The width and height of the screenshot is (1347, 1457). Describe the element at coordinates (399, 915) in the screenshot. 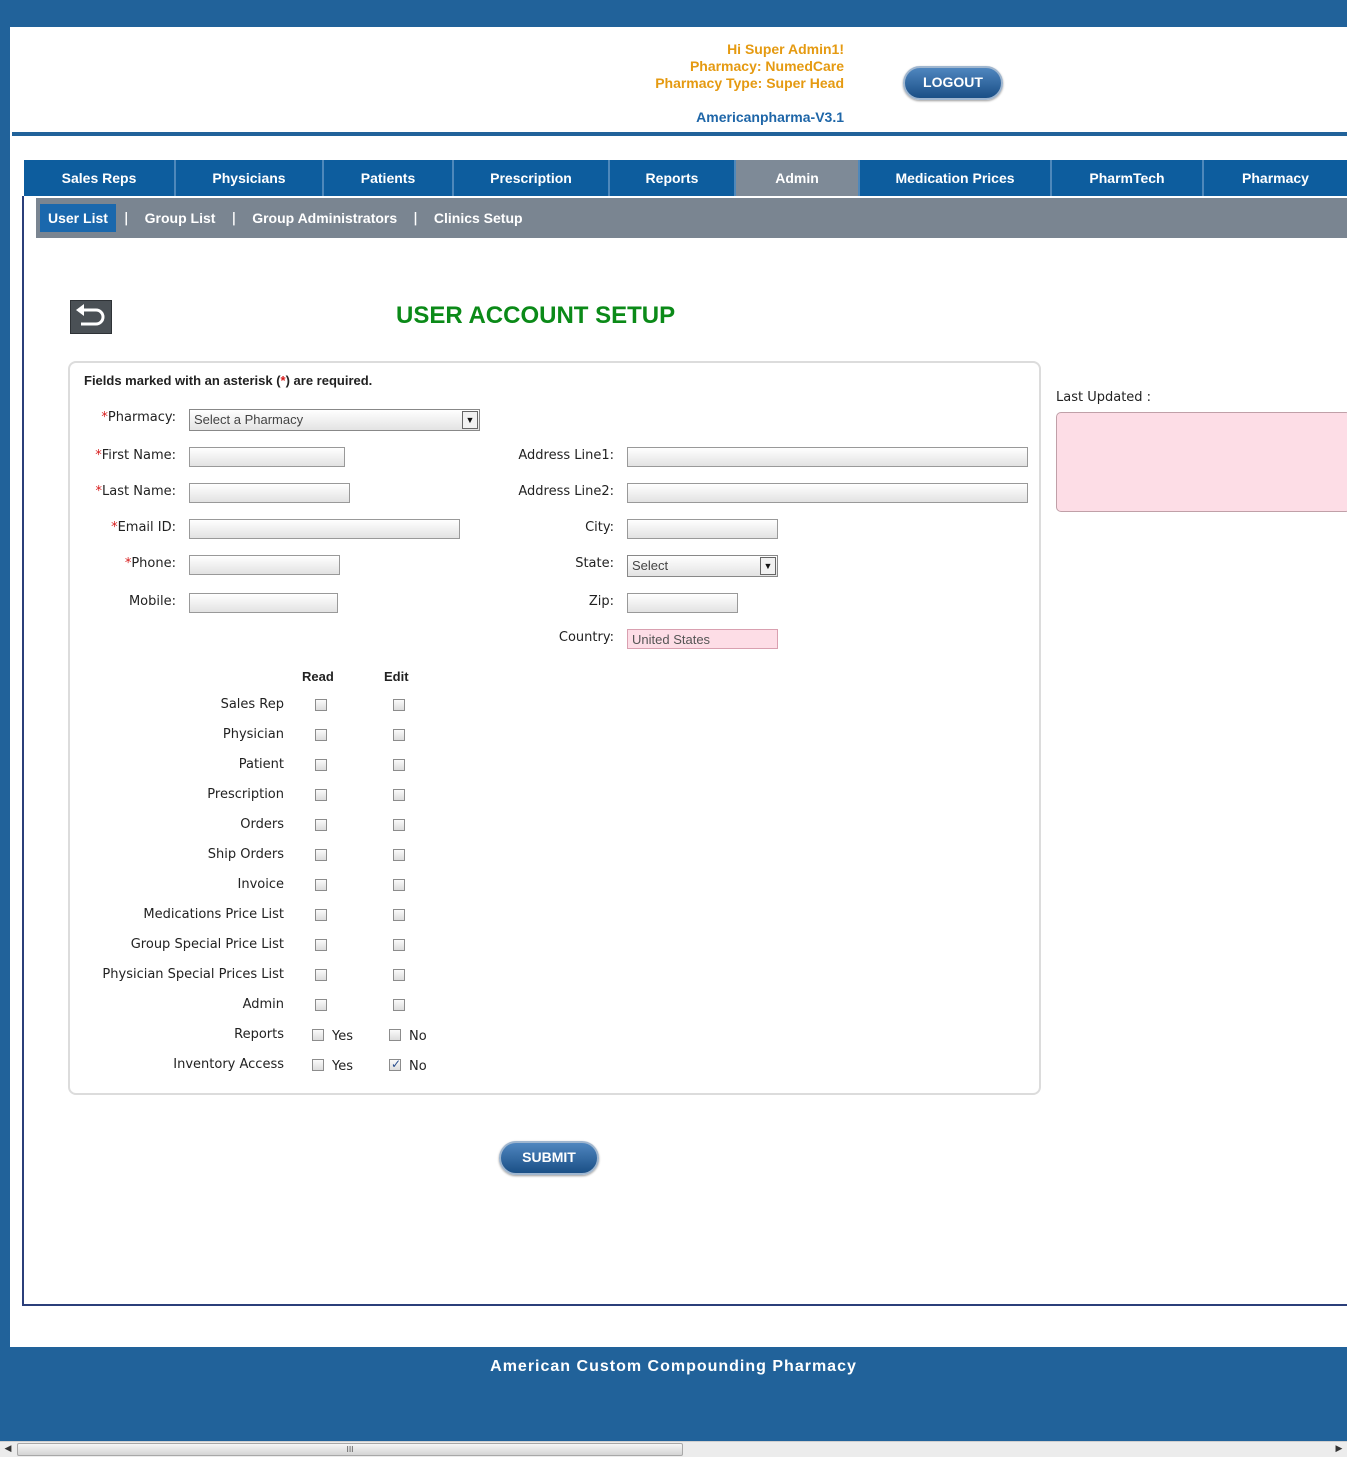

I see `medications-price-list-edit-checkbox` at that location.